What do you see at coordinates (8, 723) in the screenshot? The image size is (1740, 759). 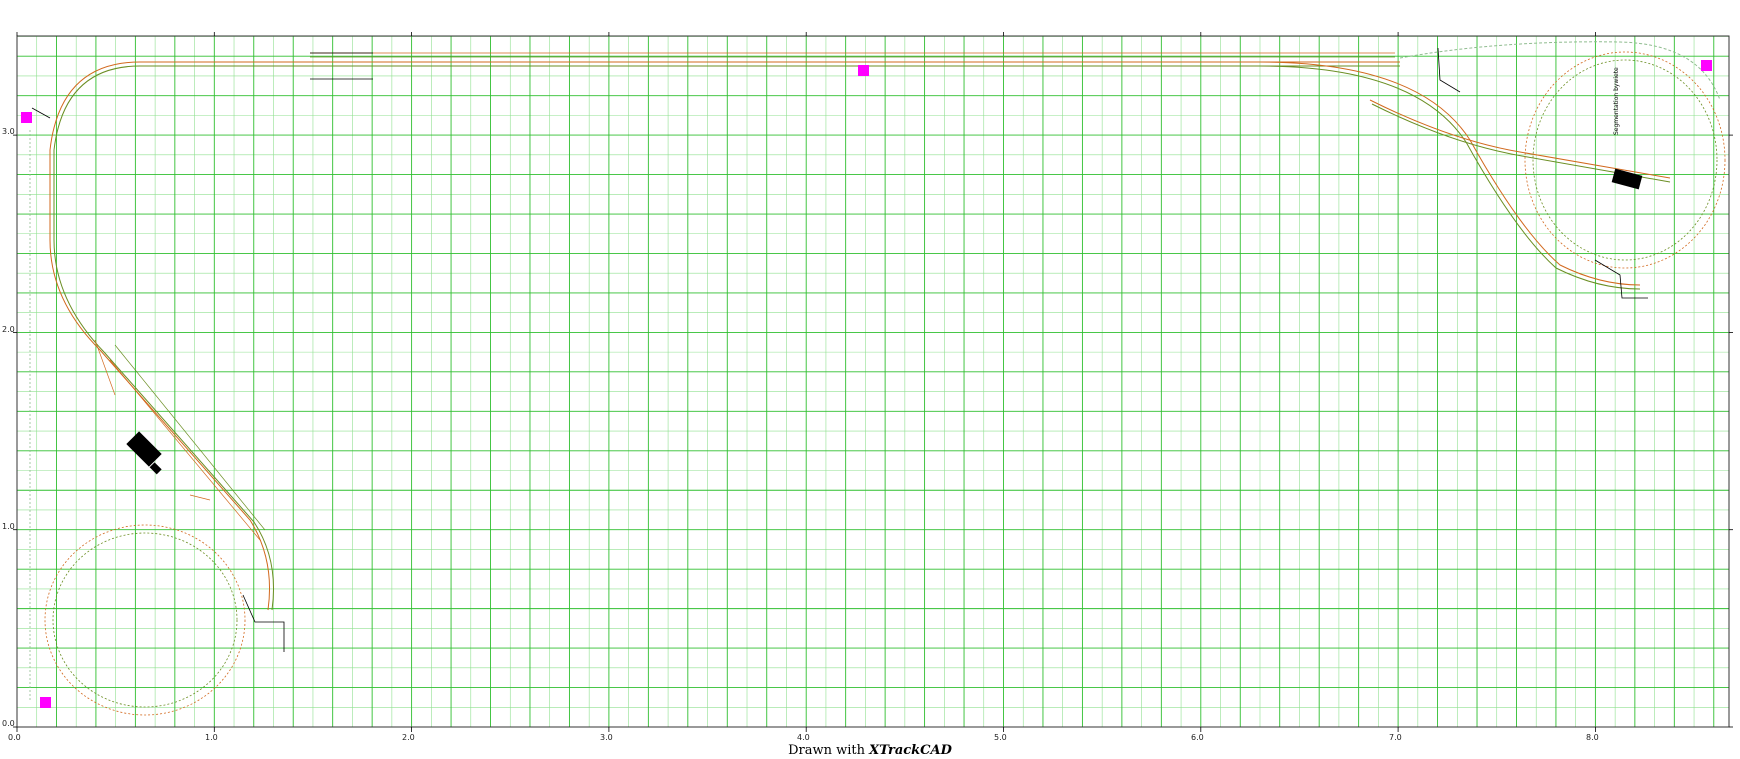 I see `y-tick-label: 0.0` at bounding box center [8, 723].